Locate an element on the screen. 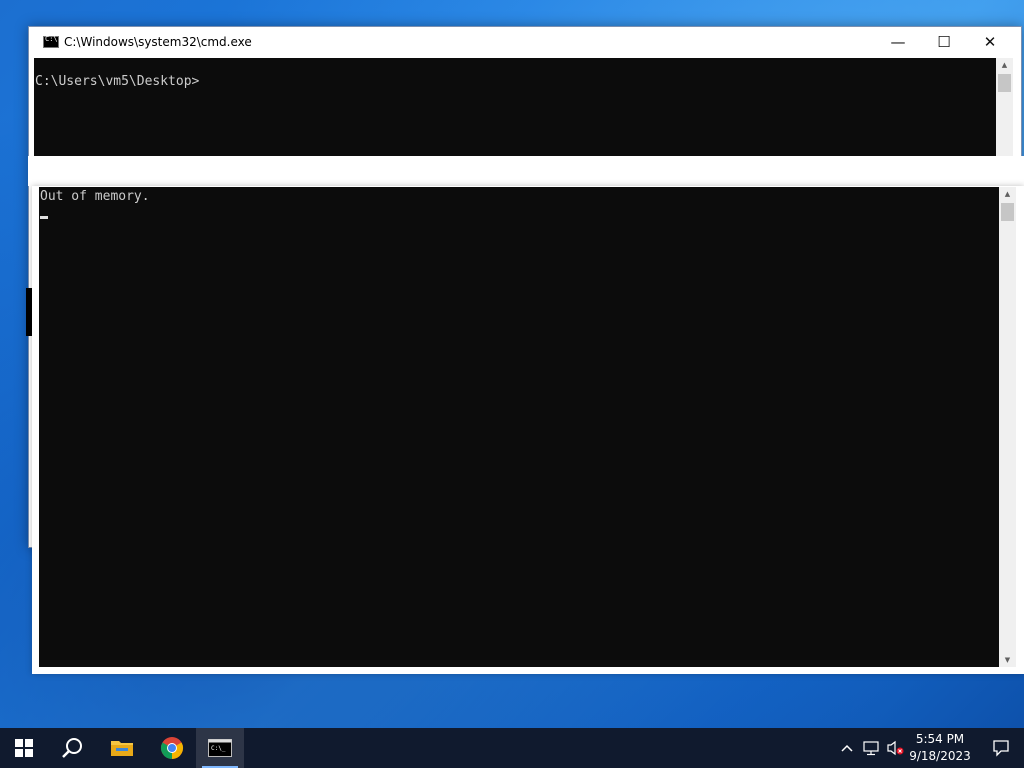  vertical-scrollbar: ▲ is located at coordinates (1004, 107).